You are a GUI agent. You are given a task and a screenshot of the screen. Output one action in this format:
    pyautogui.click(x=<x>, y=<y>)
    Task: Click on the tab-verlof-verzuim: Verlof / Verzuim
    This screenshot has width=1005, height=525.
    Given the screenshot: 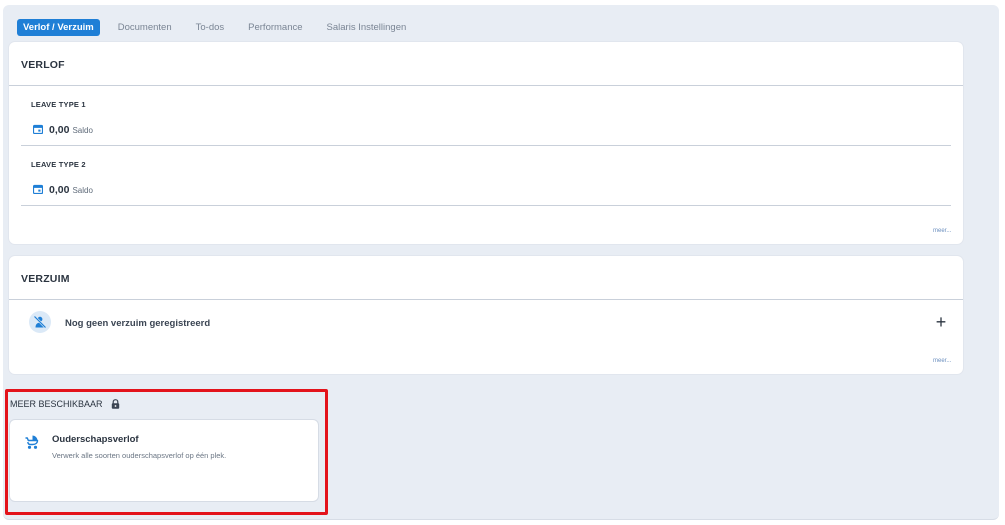 What is the action you would take?
    pyautogui.click(x=58, y=27)
    